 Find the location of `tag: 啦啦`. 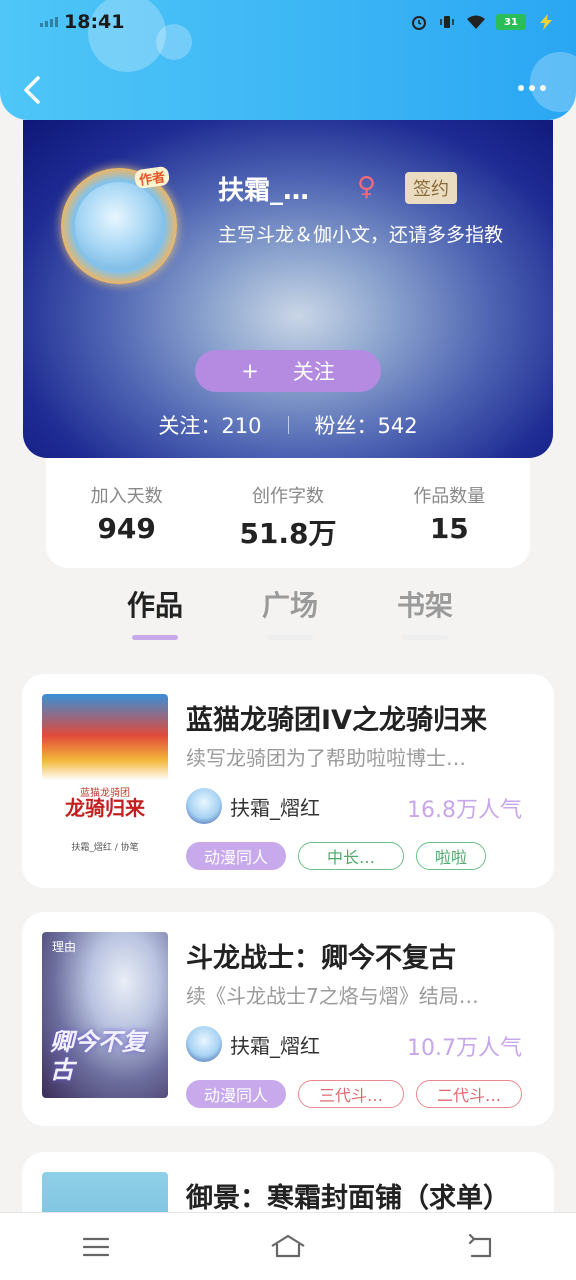

tag: 啦啦 is located at coordinates (451, 856).